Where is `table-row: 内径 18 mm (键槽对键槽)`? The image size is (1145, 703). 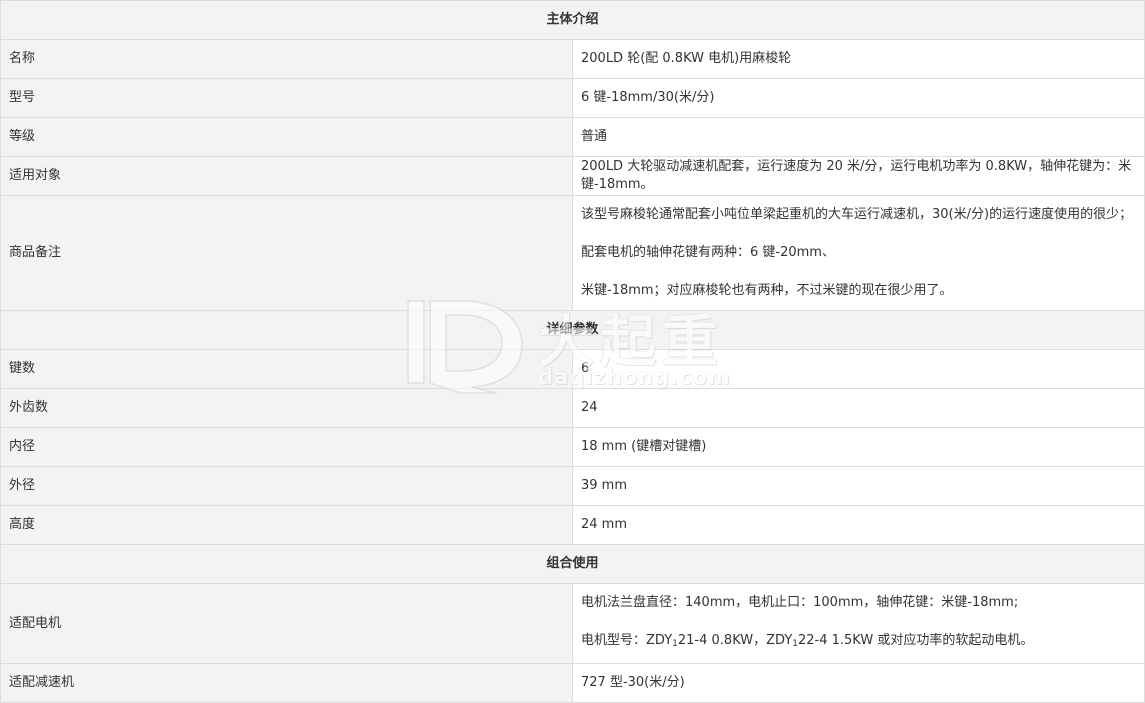
table-row: 内径 18 mm (键槽对键槽) is located at coordinates (572, 447).